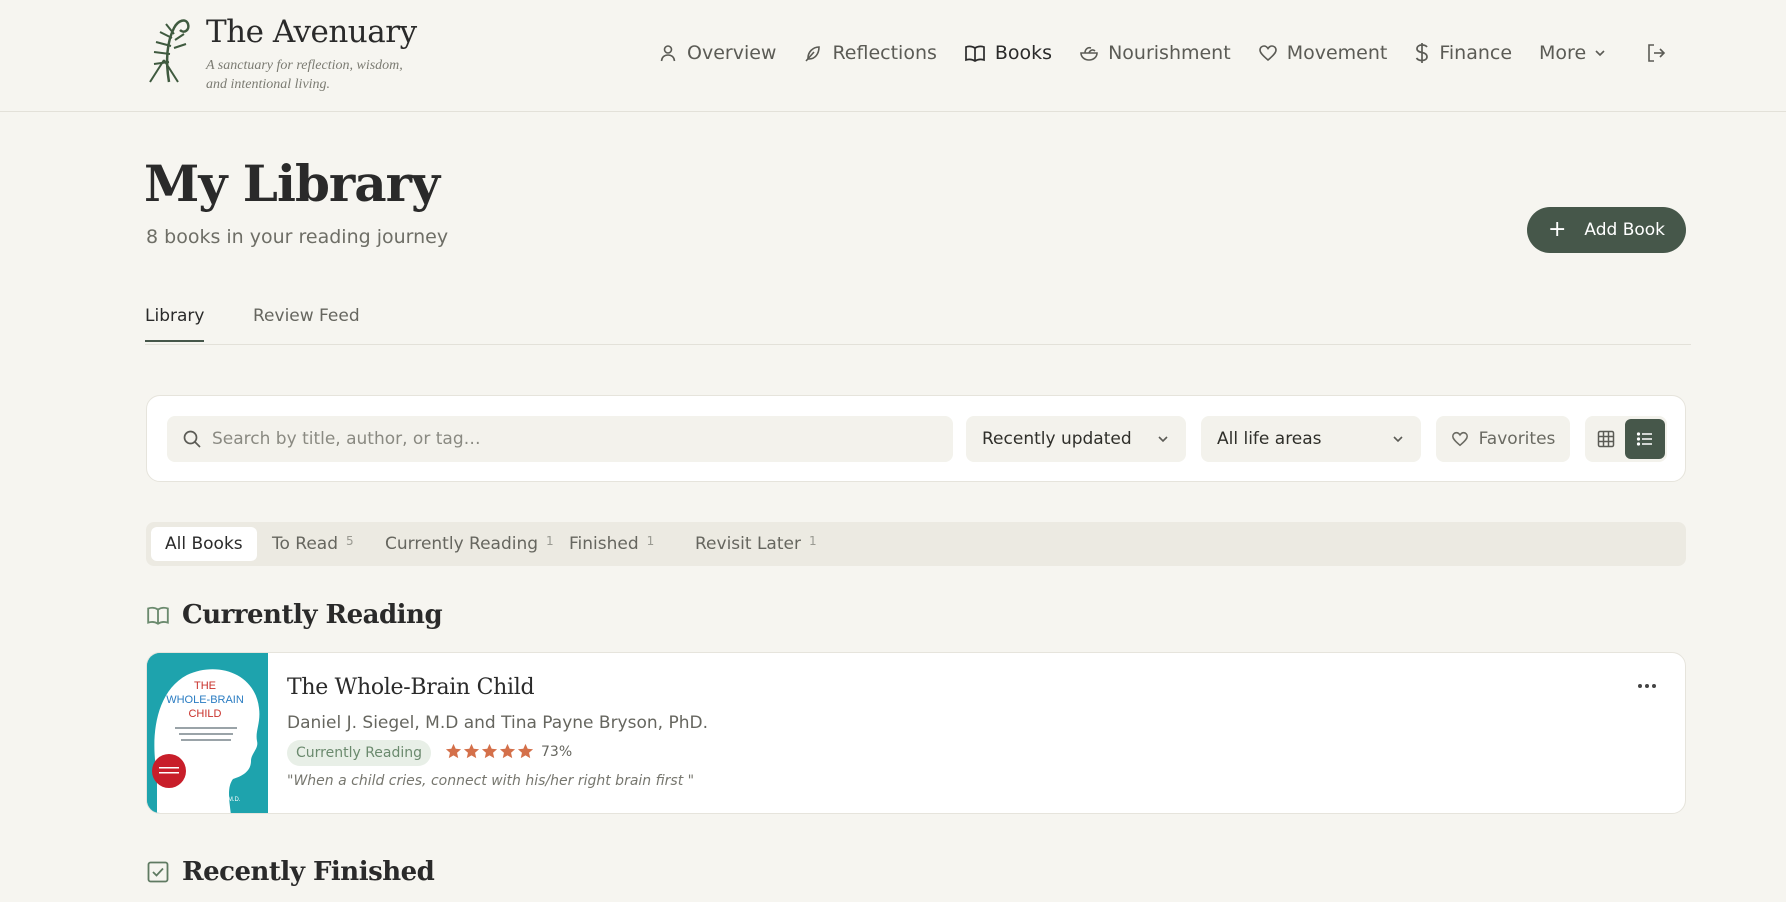 This screenshot has height=902, width=1786. I want to click on logout-icon, so click(1656, 53).